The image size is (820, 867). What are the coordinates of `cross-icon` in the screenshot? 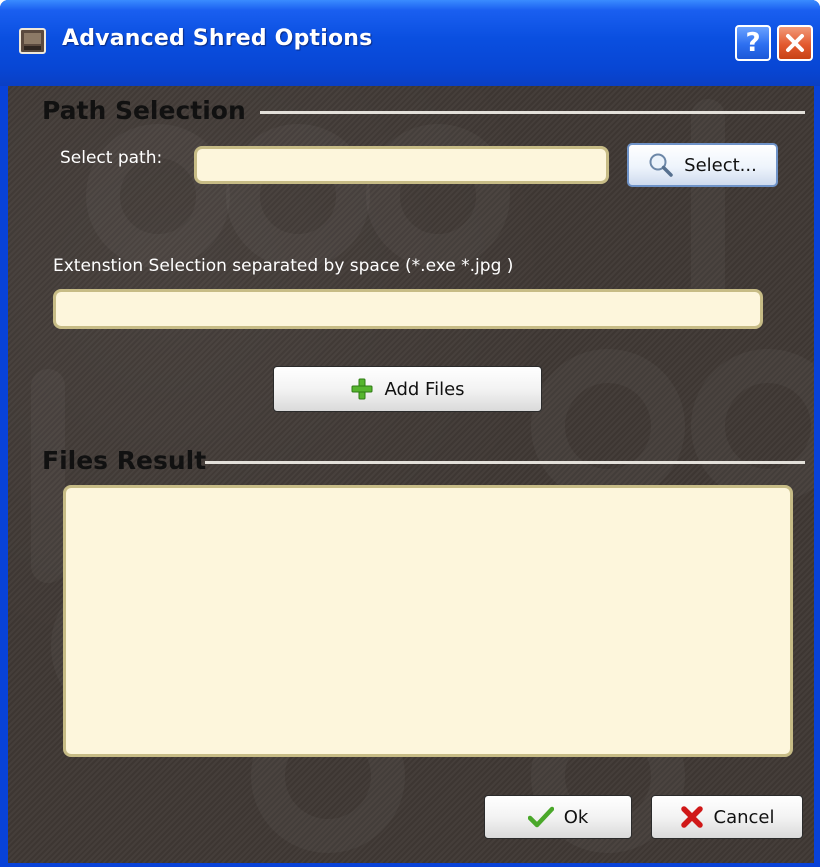 It's located at (692, 817).